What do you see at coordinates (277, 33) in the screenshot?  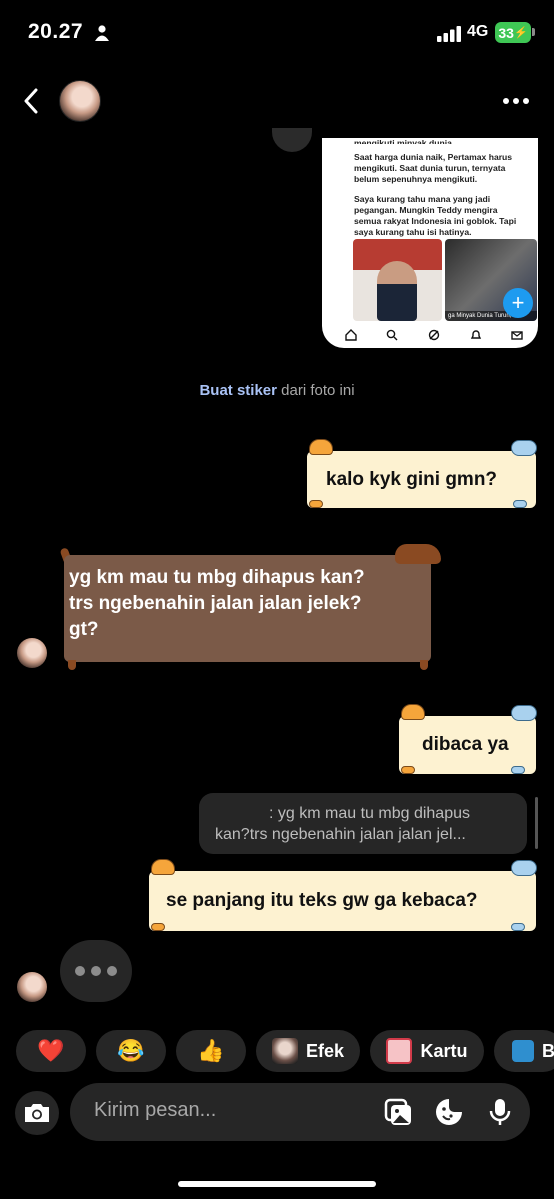 I see `status-bar: 20.27 4G 33 ⚡` at bounding box center [277, 33].